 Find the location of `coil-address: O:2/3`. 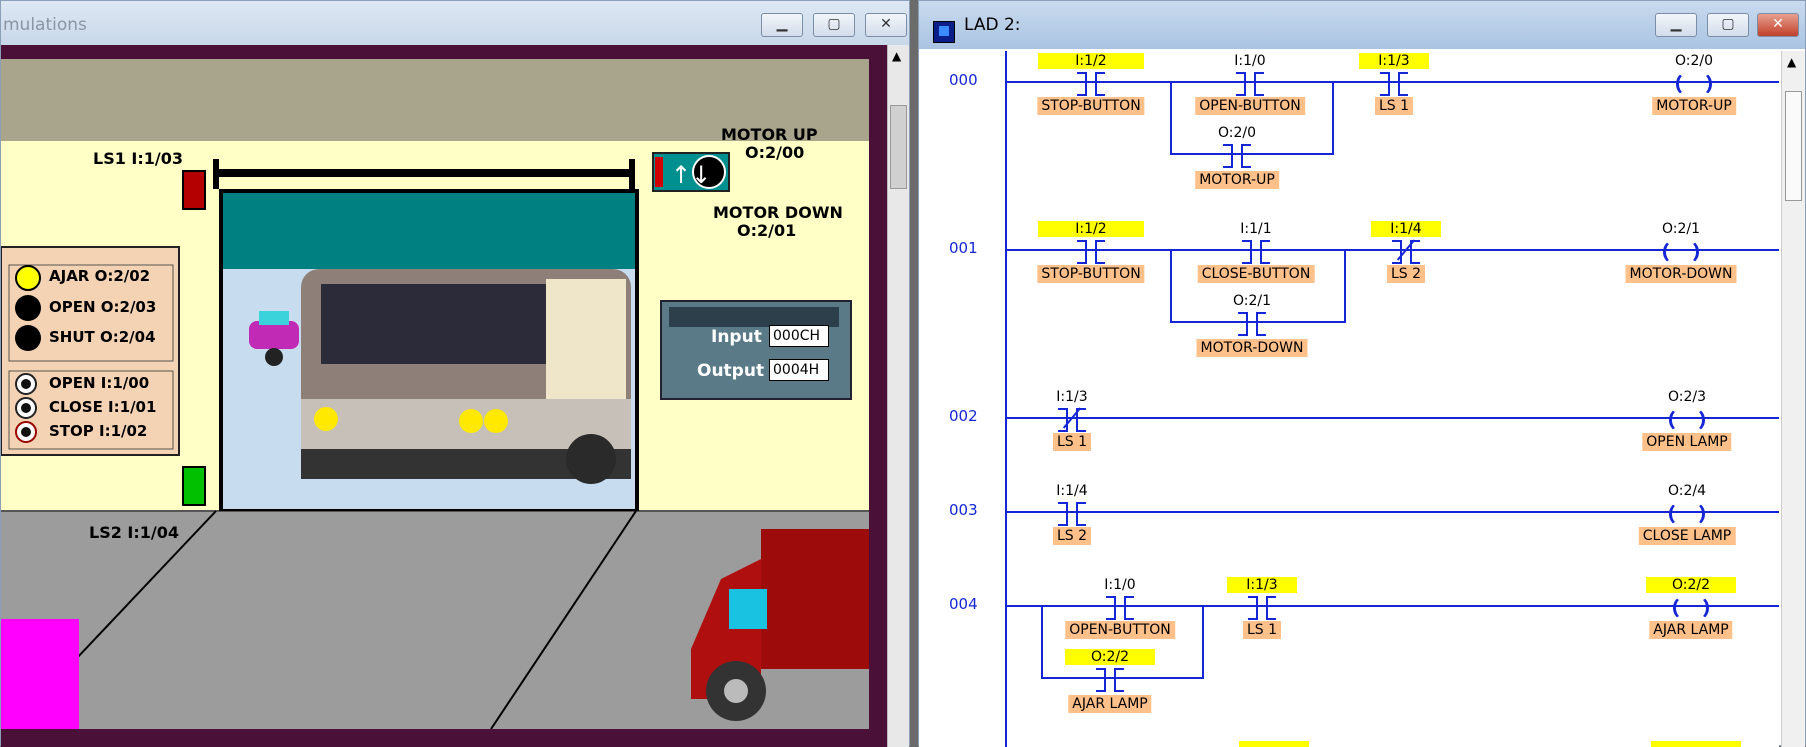

coil-address: O:2/3 is located at coordinates (1687, 397).